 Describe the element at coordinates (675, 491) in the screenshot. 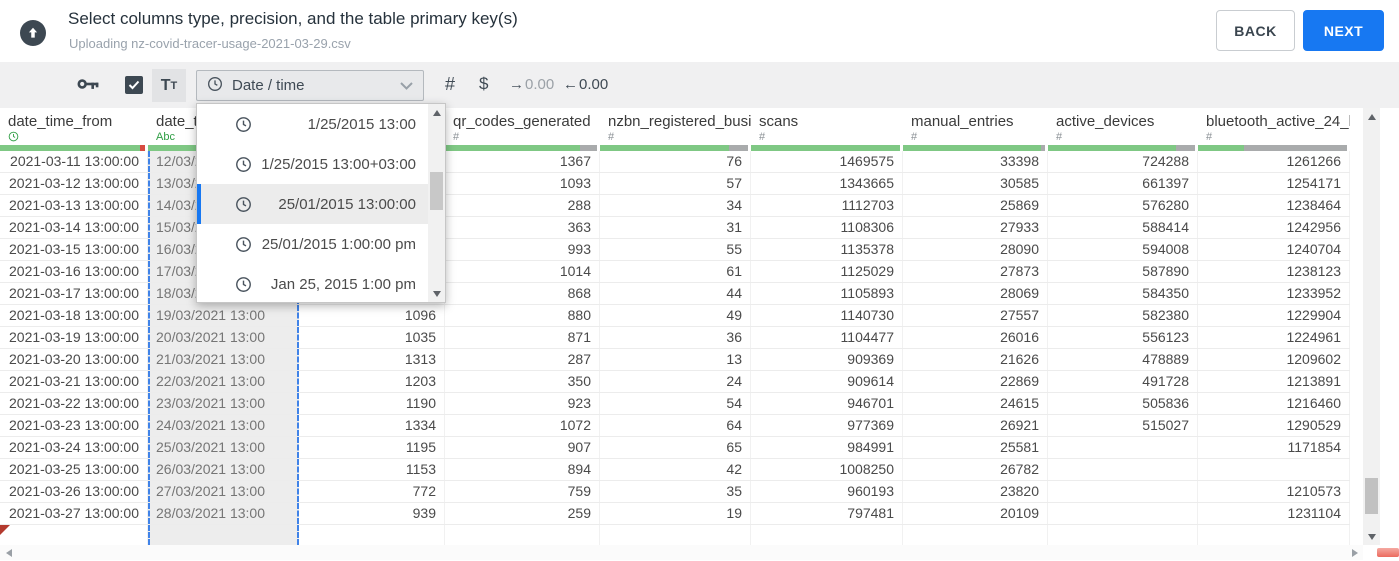

I see `cell: 35` at that location.